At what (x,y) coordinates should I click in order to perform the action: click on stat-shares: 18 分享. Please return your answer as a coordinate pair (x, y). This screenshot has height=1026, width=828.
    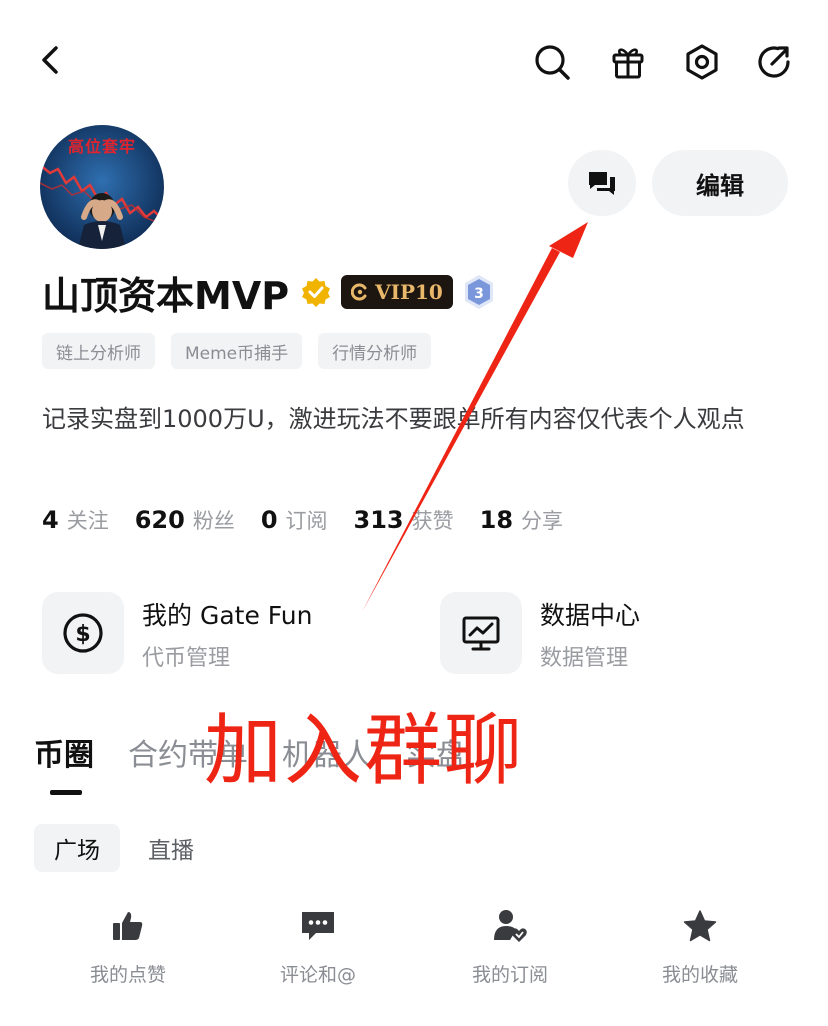
    Looking at the image, I should click on (521, 520).